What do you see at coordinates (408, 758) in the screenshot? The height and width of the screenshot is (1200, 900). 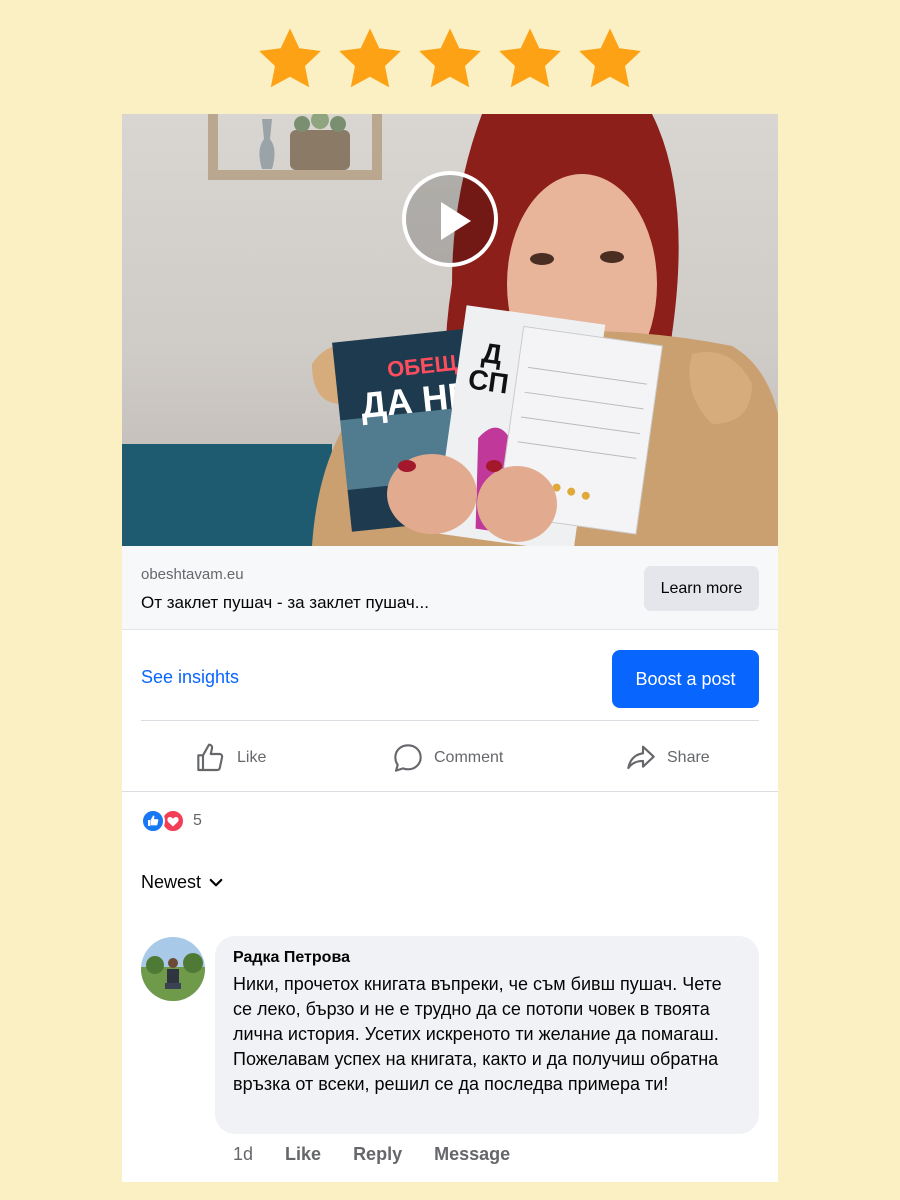 I see `comment-icon` at bounding box center [408, 758].